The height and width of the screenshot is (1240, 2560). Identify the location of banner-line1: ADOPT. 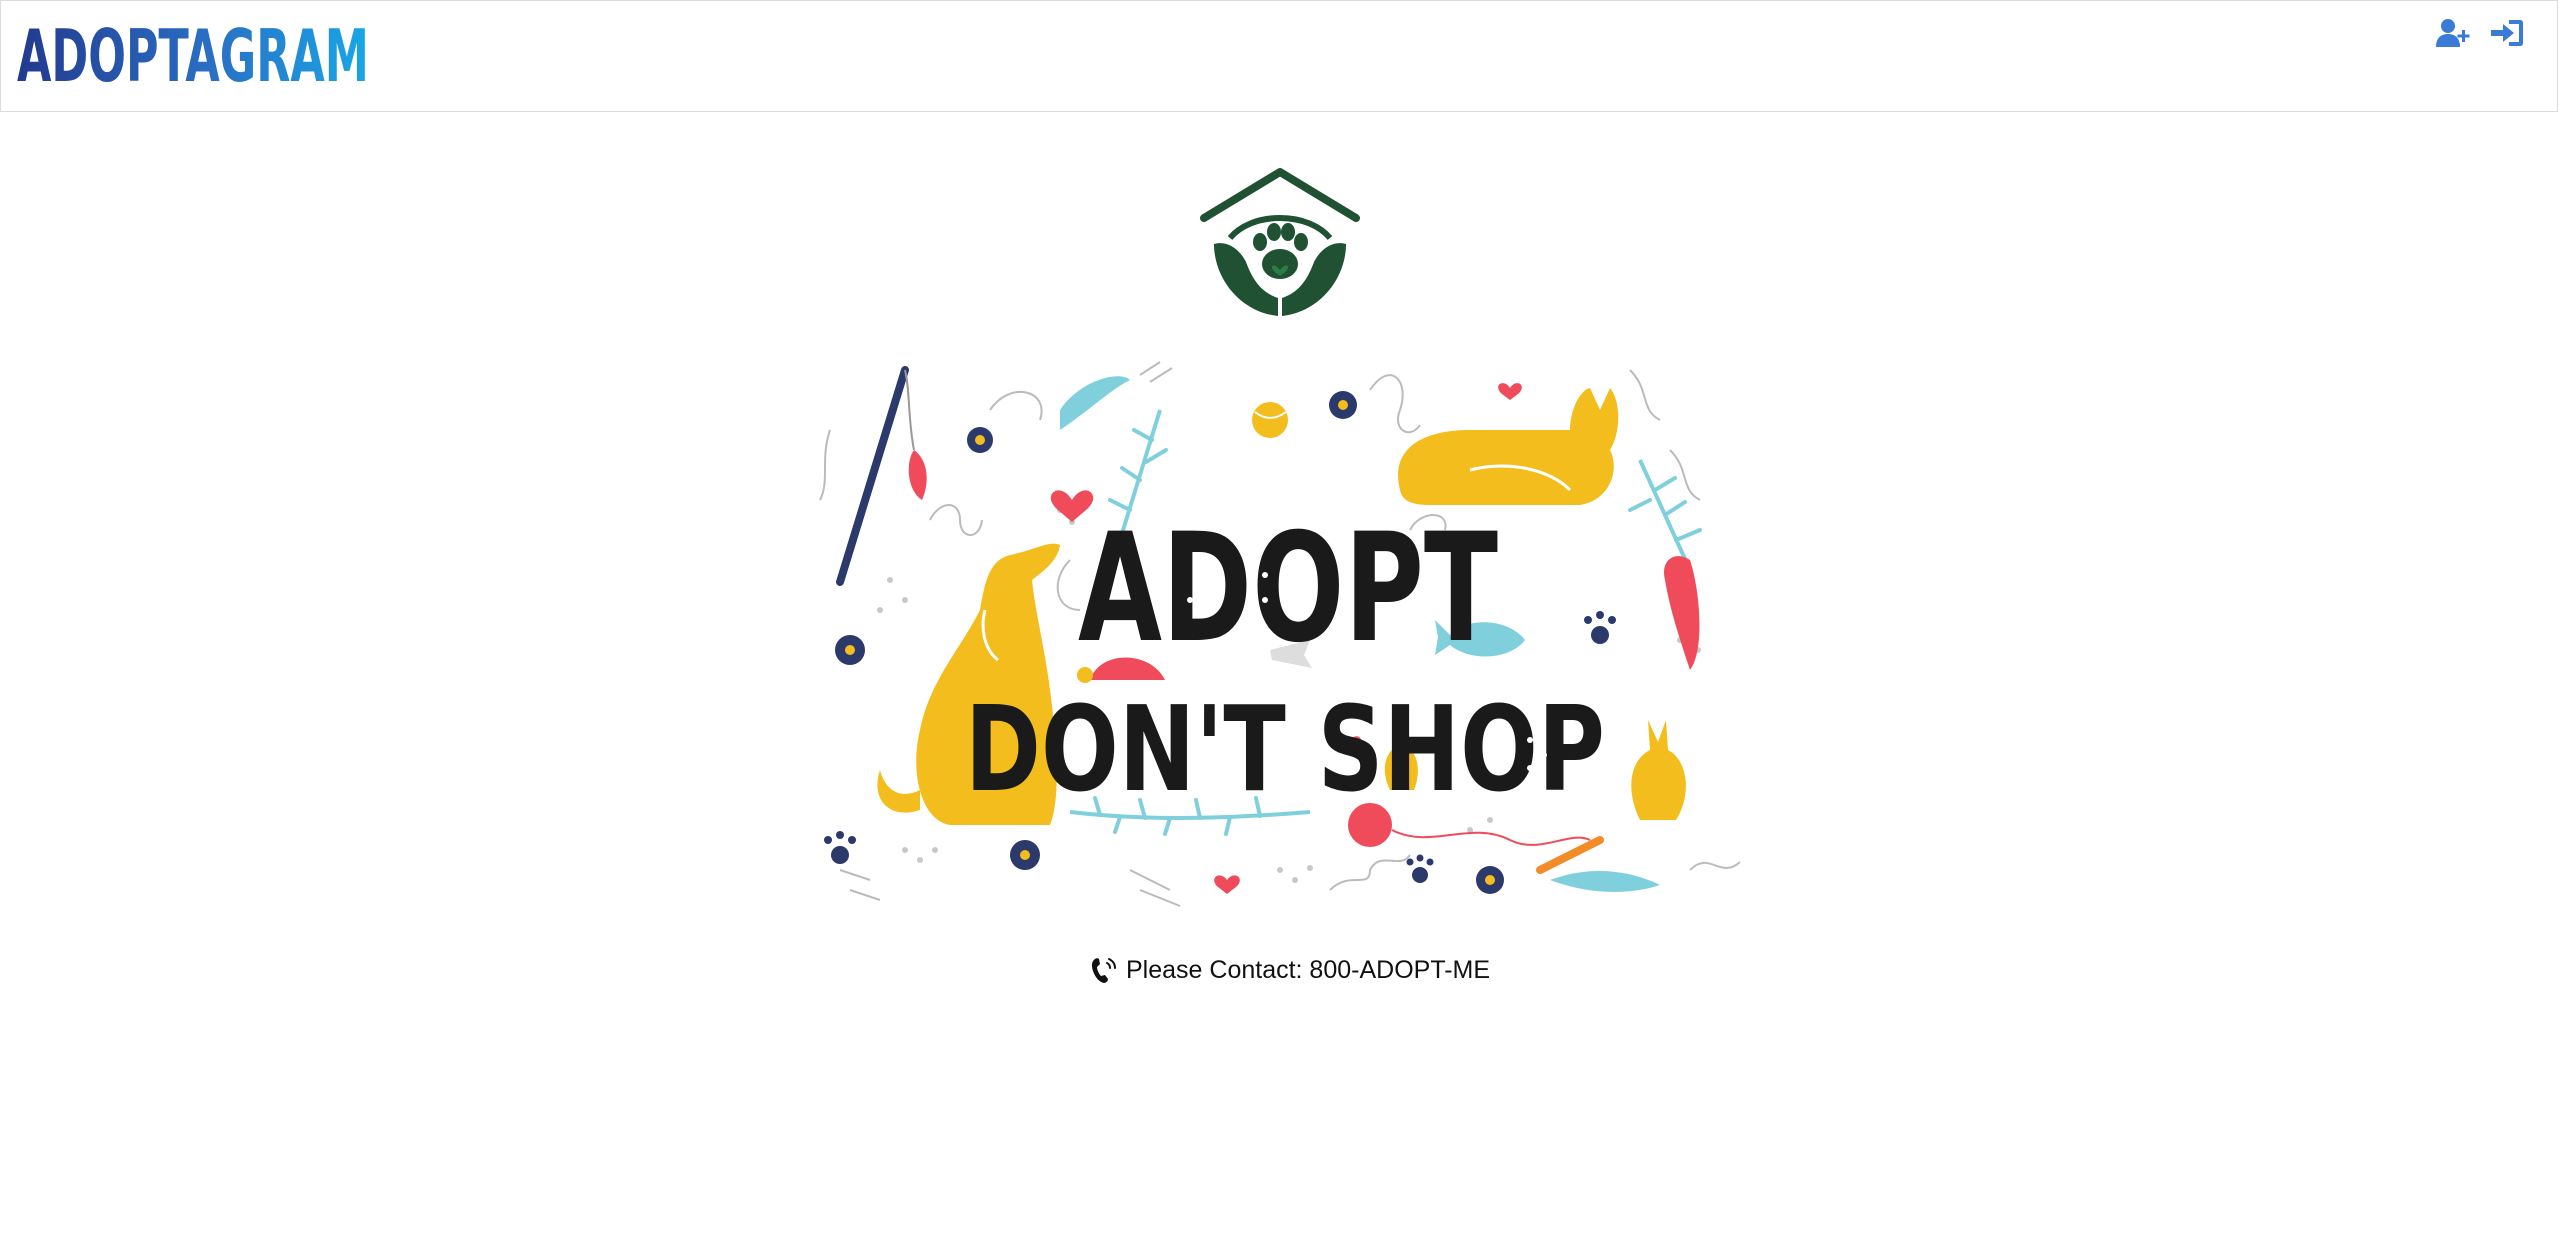
(1288, 589).